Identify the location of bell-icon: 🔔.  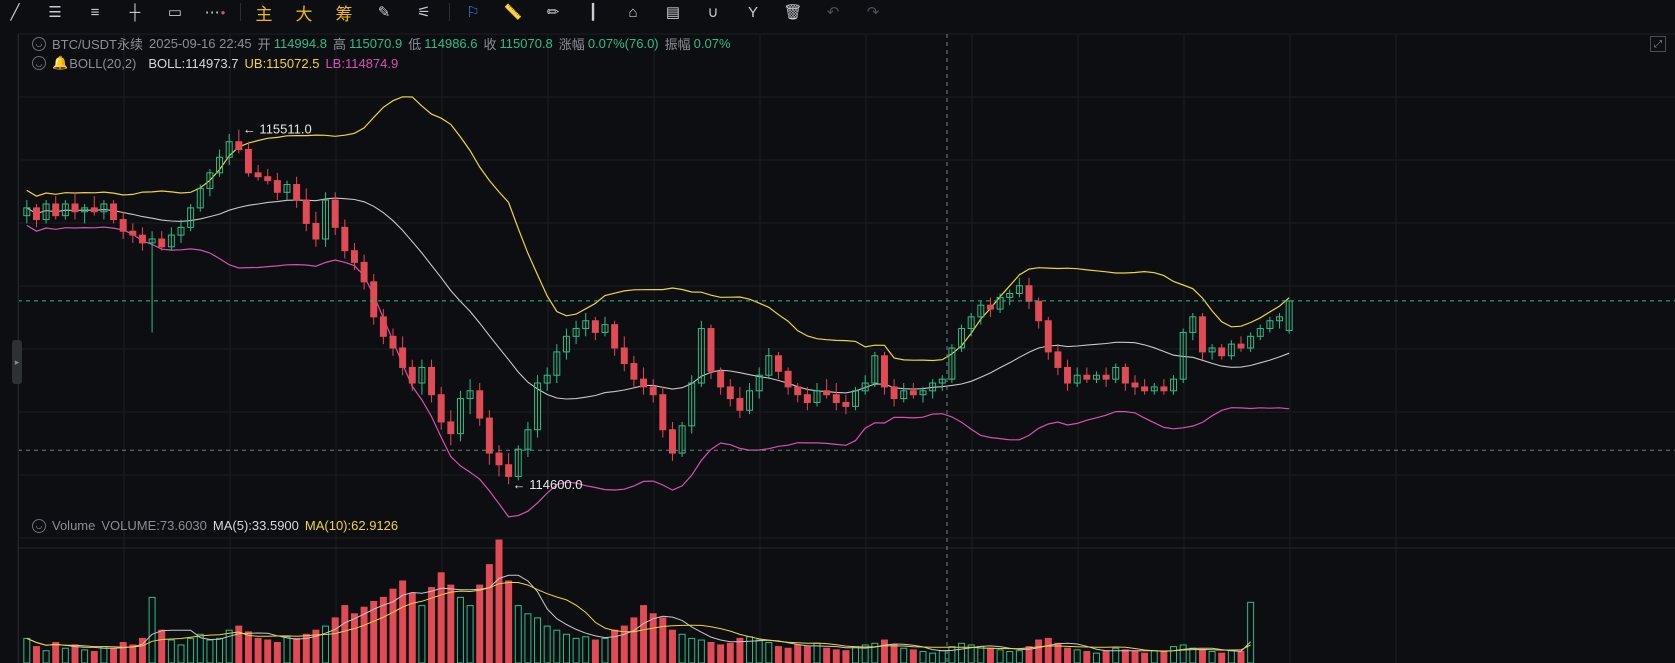
(60, 63).